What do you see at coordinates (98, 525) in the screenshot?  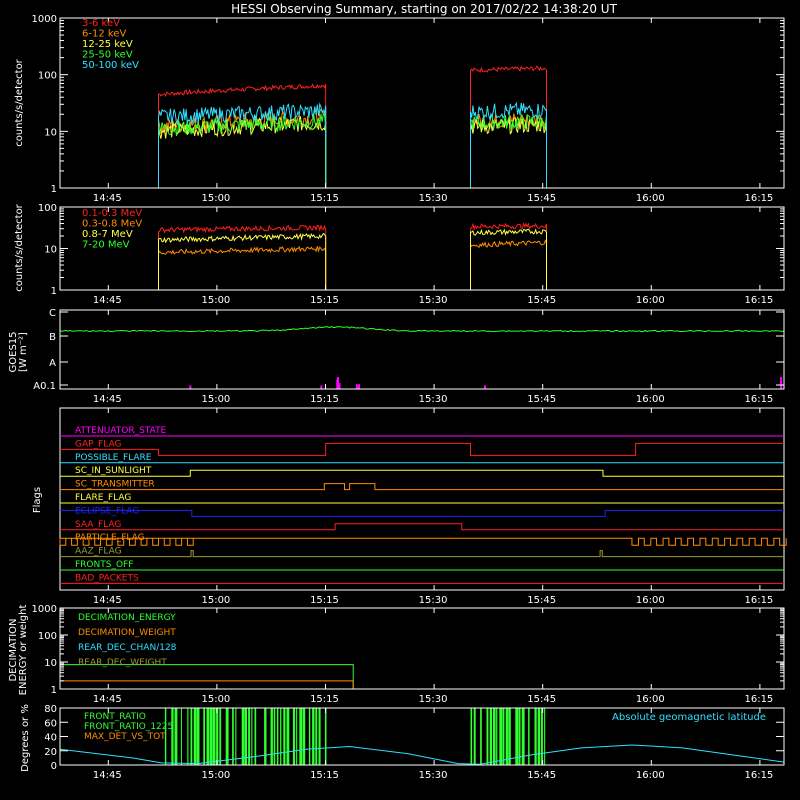 I see `flag-label: SAA_FLAG` at bounding box center [98, 525].